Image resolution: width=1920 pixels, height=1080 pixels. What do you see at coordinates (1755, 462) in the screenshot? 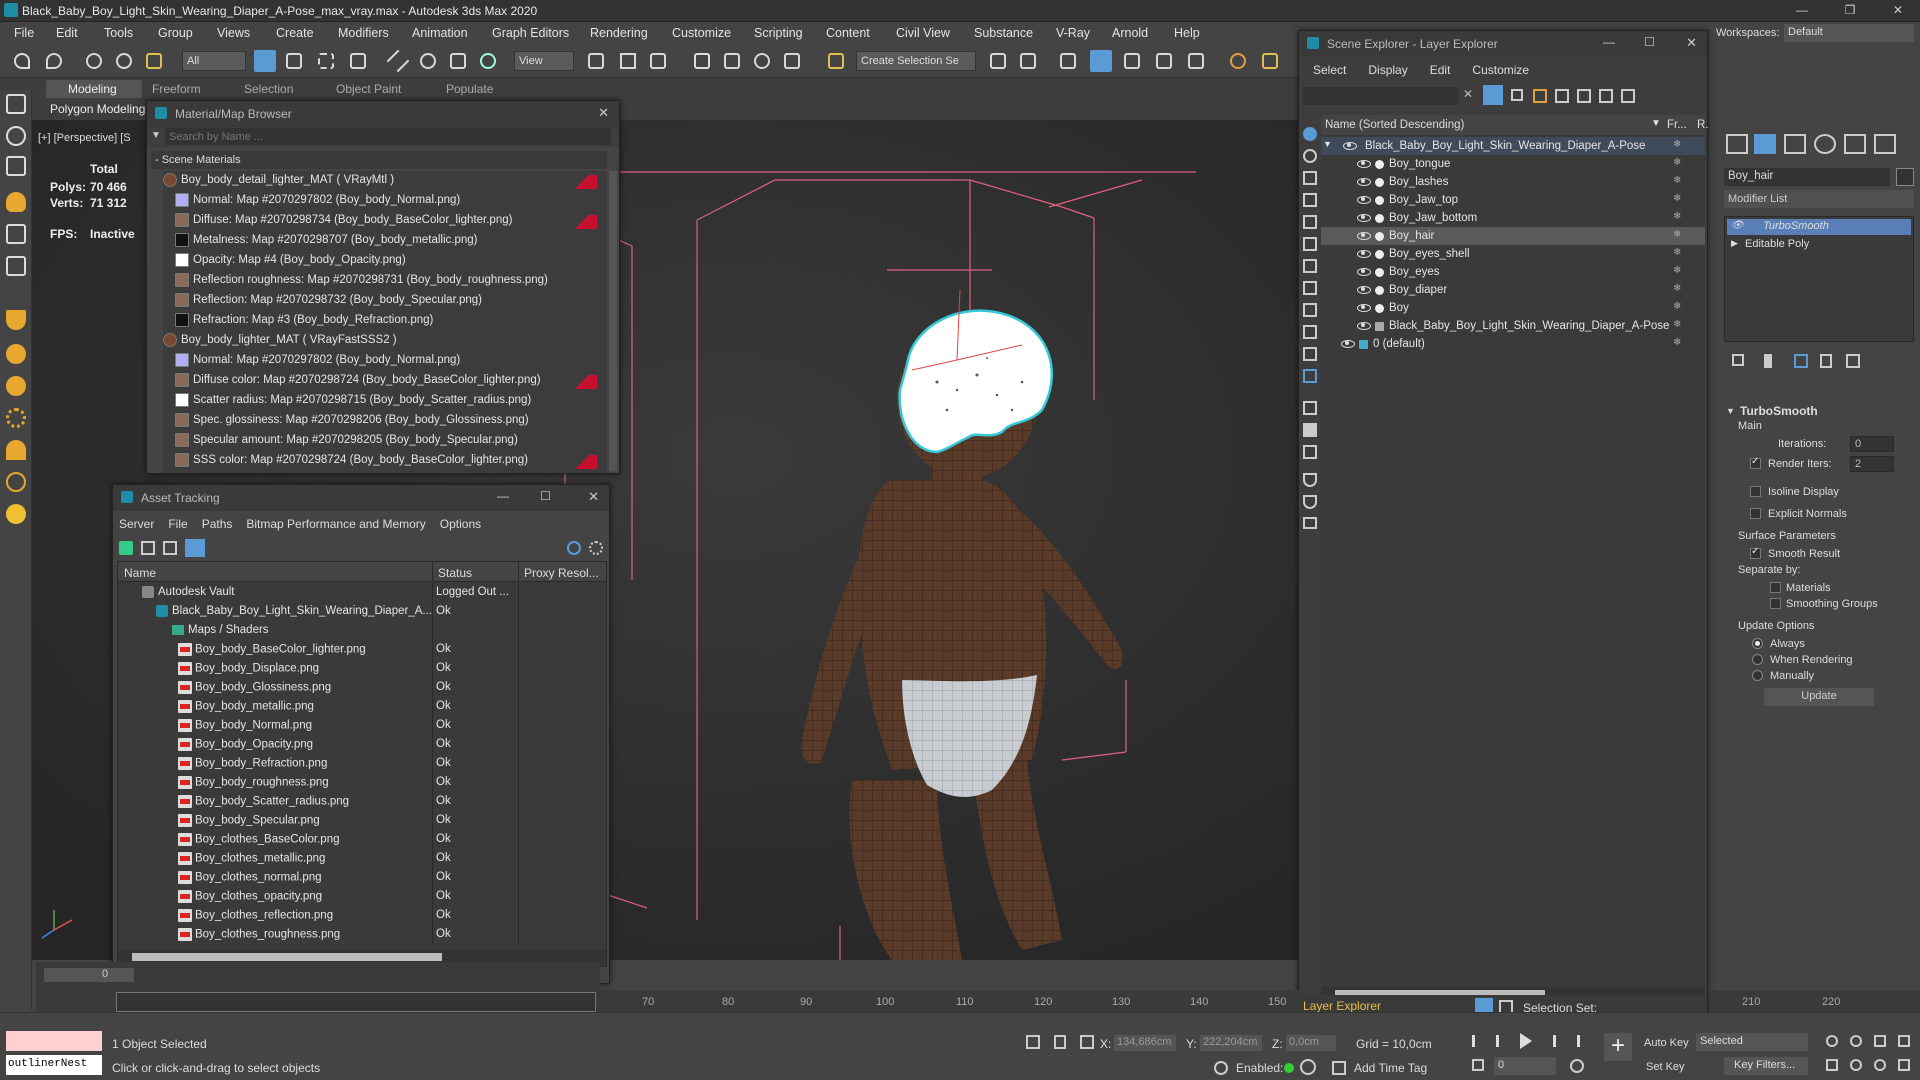
I see `render-iters-checkbox` at bounding box center [1755, 462].